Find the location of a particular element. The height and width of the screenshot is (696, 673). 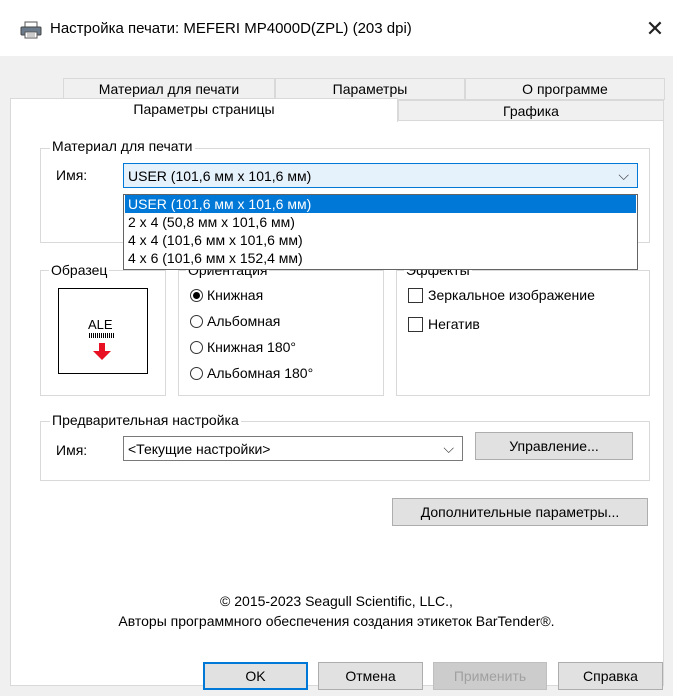

negative-checkbox: Негатив is located at coordinates (444, 324).